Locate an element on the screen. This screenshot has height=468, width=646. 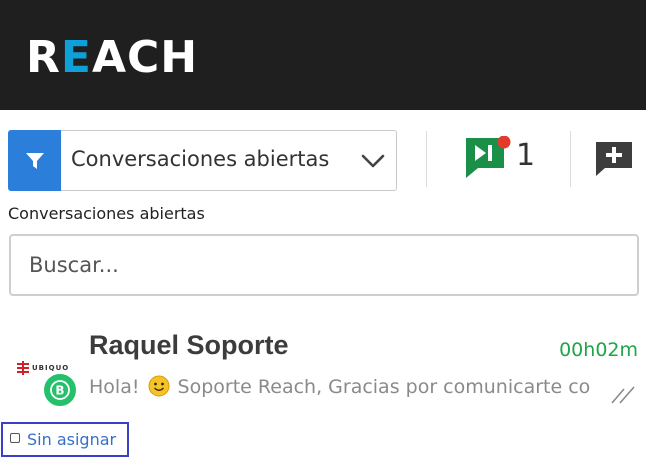
double-check-icon is located at coordinates (623, 395).